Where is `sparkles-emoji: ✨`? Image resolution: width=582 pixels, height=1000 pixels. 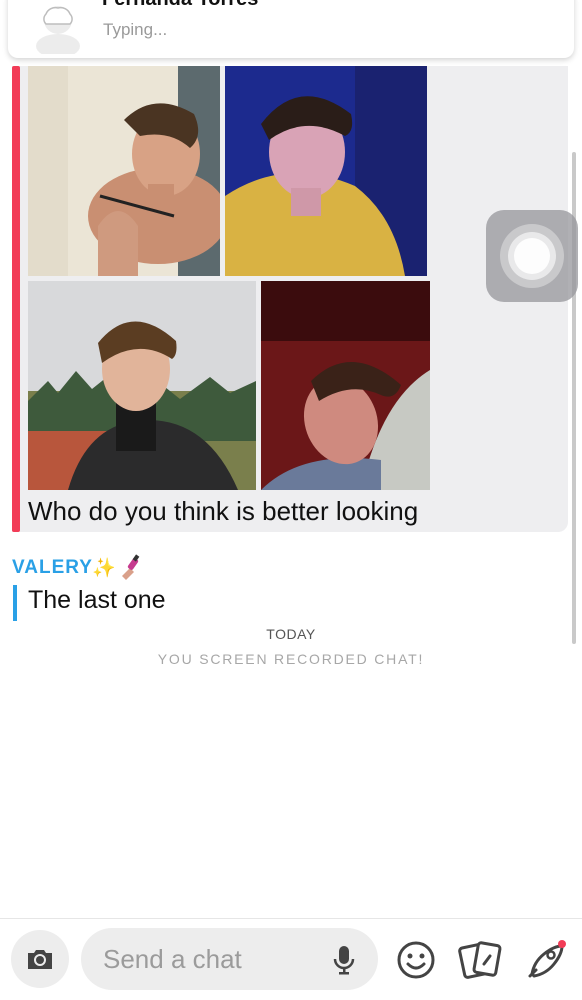 sparkles-emoji: ✨ is located at coordinates (104, 568).